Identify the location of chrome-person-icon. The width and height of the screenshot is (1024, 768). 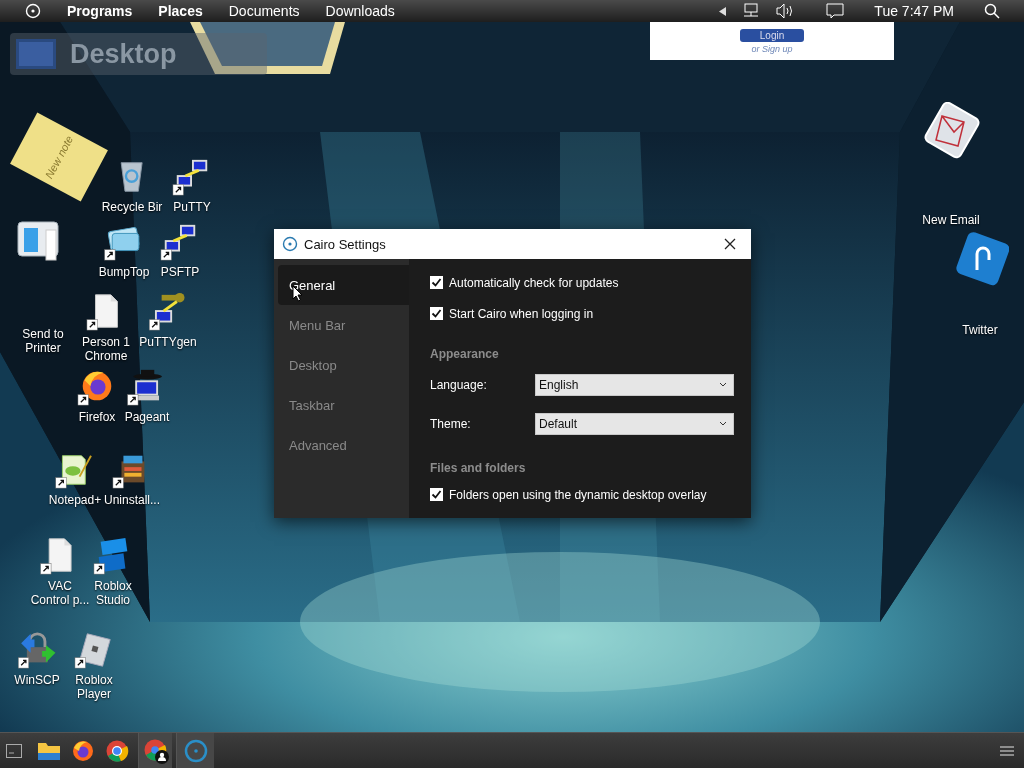
(155, 750).